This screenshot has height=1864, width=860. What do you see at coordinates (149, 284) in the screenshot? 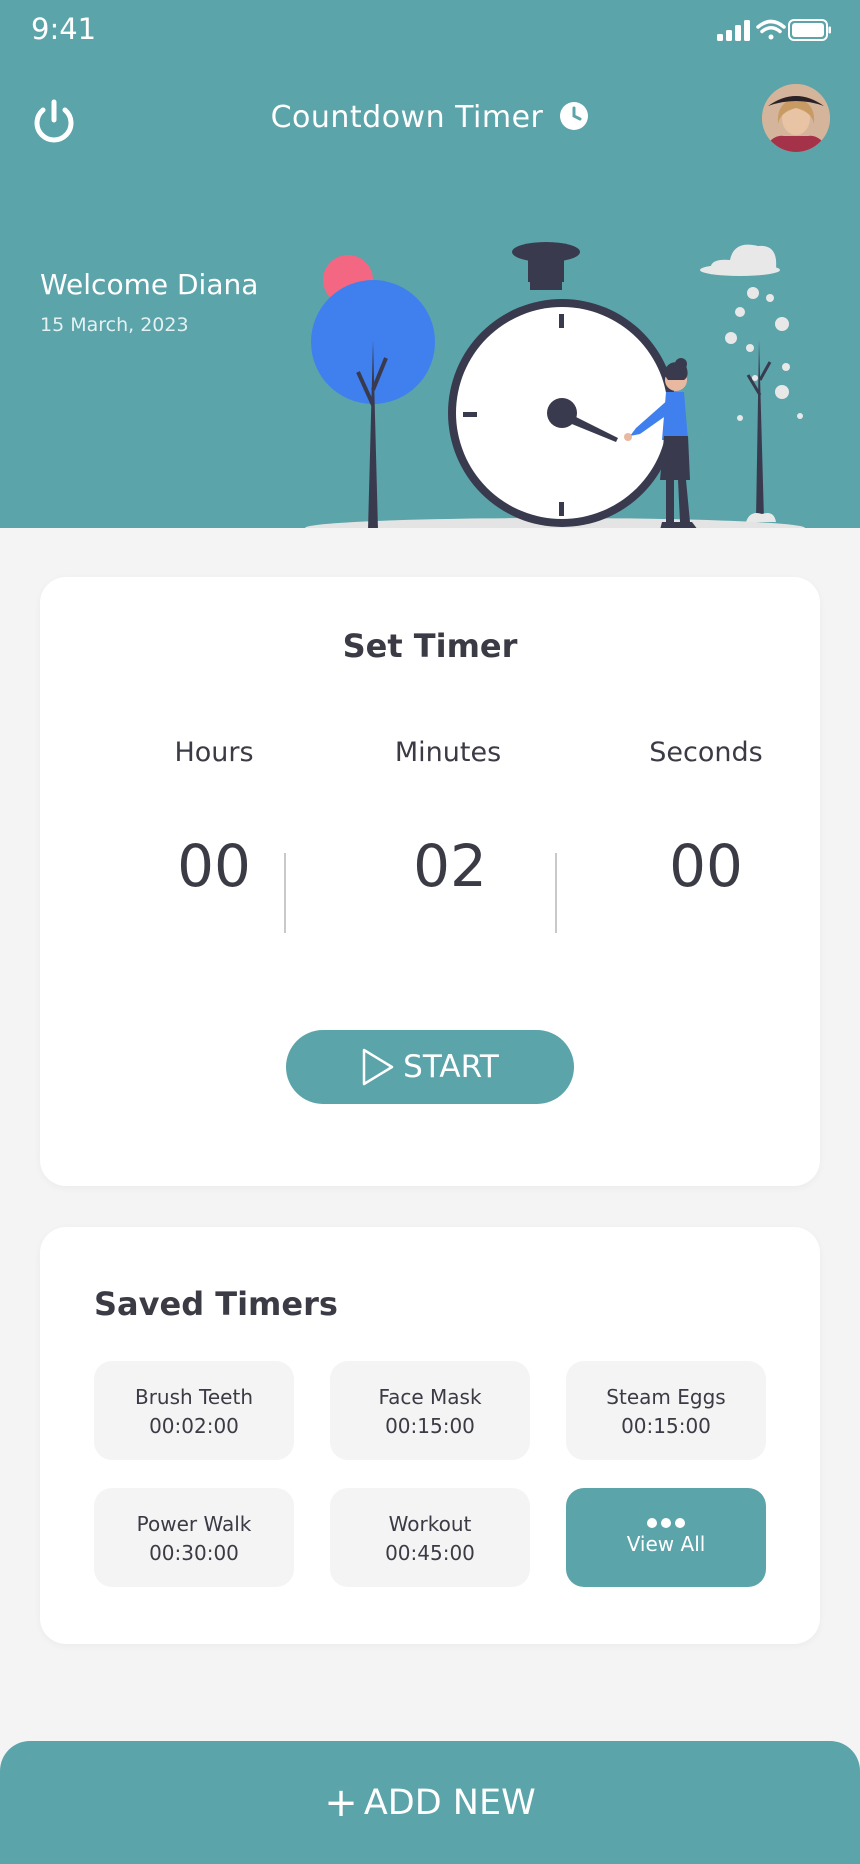
I see `welcome-text: Welcome Diana` at bounding box center [149, 284].